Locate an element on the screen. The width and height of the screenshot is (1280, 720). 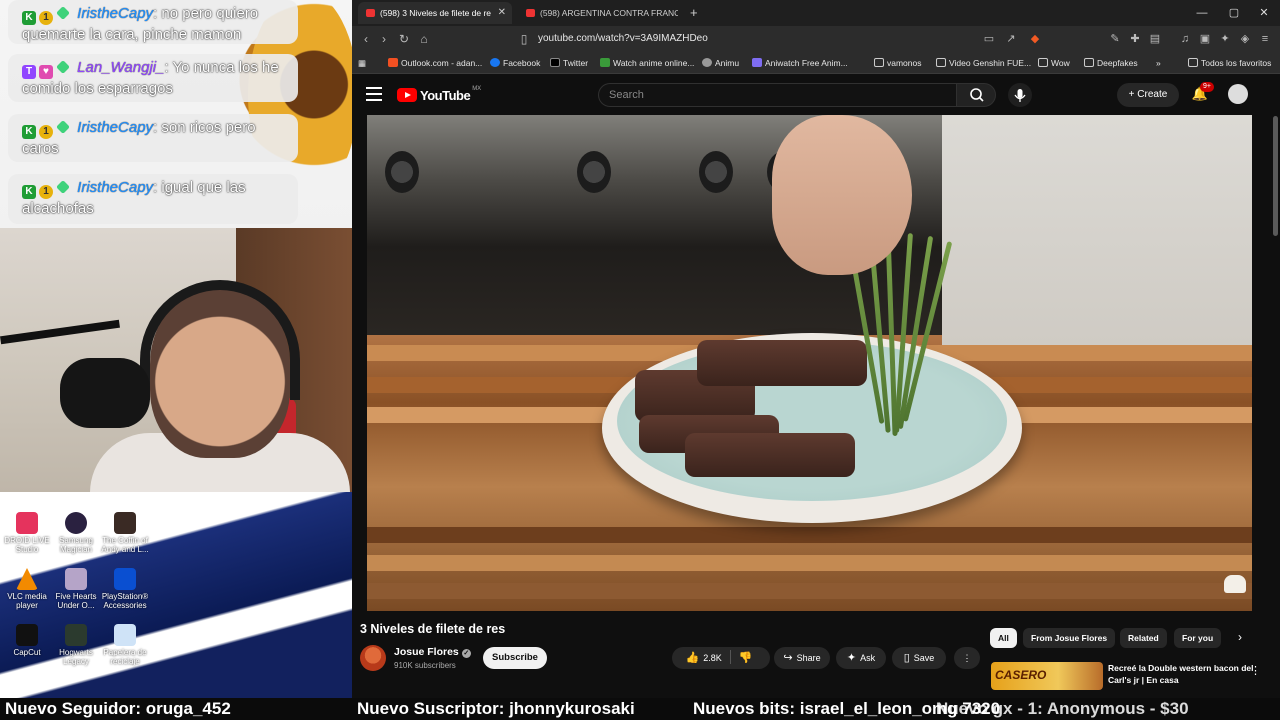
video-title: 3 Niveles de filete de res is located at coordinates (433, 629).